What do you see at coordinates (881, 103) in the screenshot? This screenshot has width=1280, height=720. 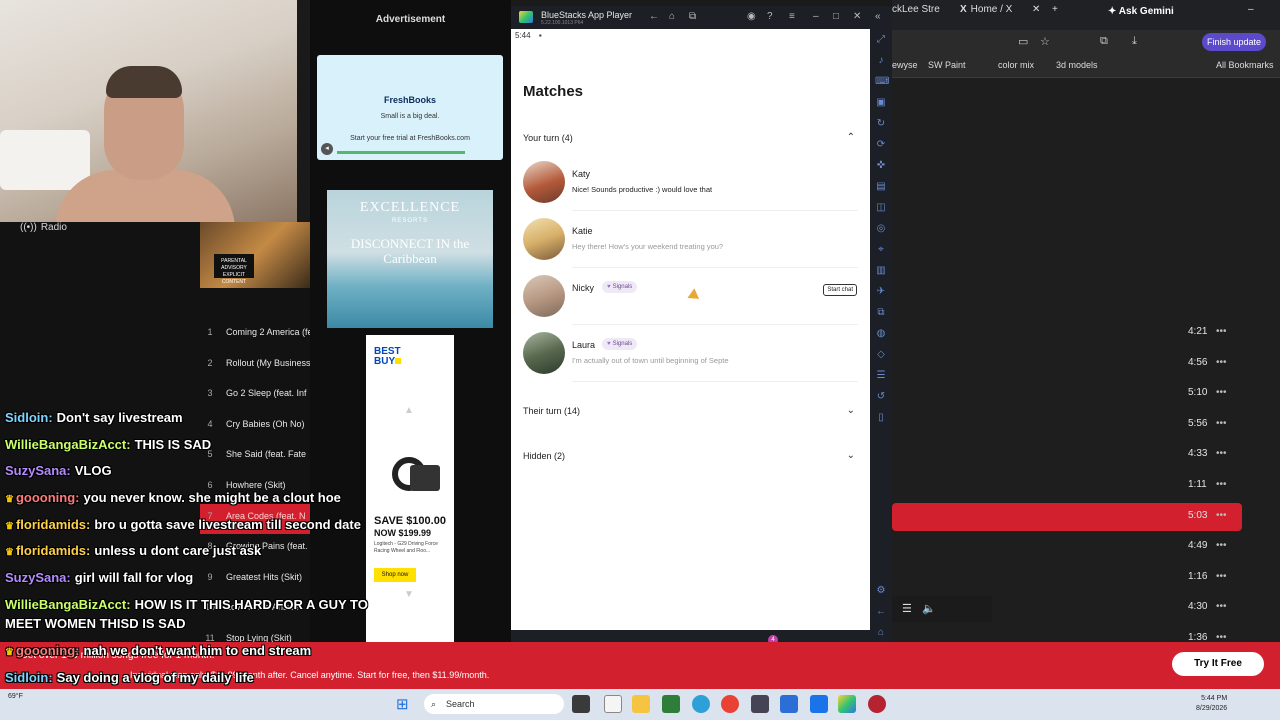 I see `screen-lock-icon: ▣` at bounding box center [881, 103].